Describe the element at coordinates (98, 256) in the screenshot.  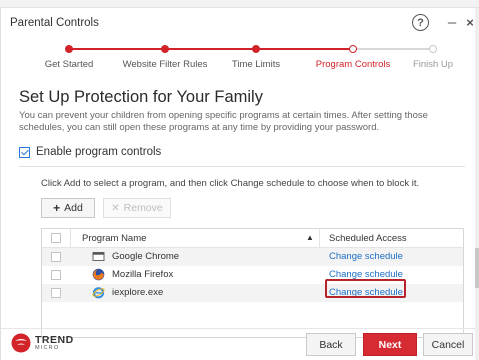
I see `chrome-window-icon` at that location.